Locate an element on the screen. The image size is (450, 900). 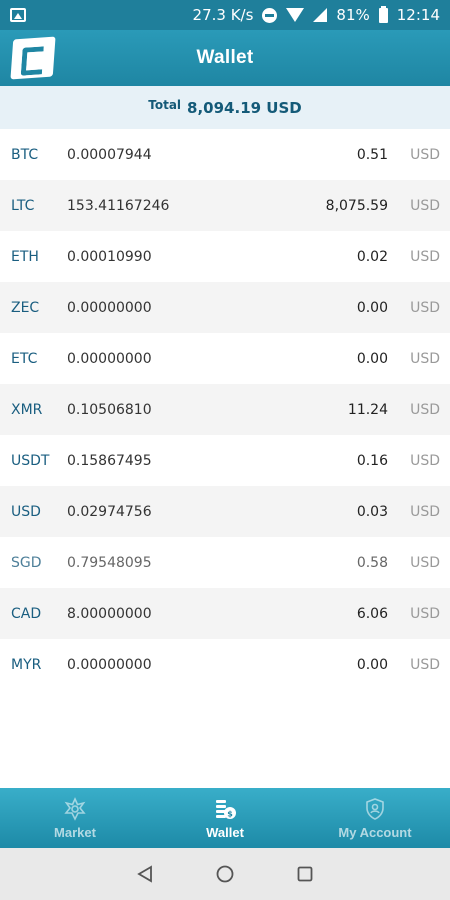
page-title: Wallet is located at coordinates (225, 57).